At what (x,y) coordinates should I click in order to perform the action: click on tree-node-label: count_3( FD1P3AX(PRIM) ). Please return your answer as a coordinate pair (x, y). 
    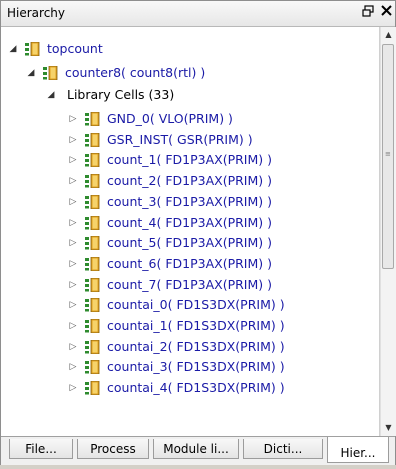
    Looking at the image, I should click on (189, 201).